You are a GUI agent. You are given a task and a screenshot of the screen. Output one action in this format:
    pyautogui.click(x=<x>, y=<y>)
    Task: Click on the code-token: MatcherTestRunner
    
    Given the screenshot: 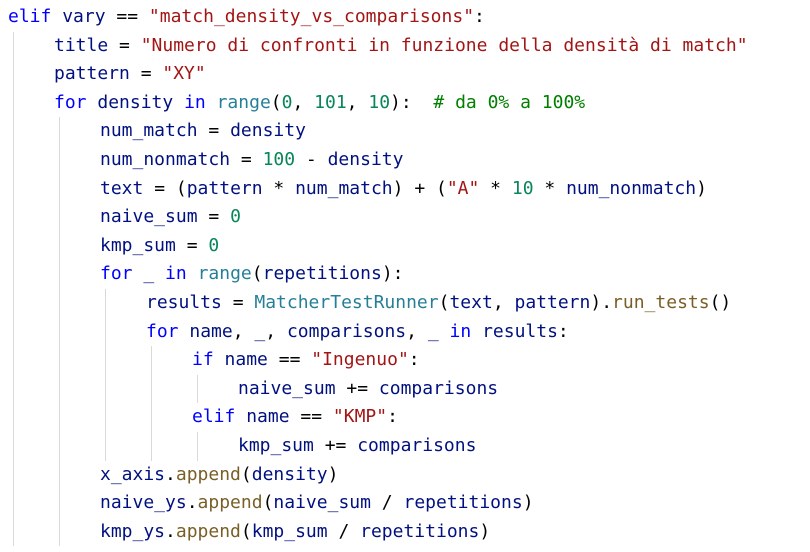 What is the action you would take?
    pyautogui.click(x=346, y=302)
    